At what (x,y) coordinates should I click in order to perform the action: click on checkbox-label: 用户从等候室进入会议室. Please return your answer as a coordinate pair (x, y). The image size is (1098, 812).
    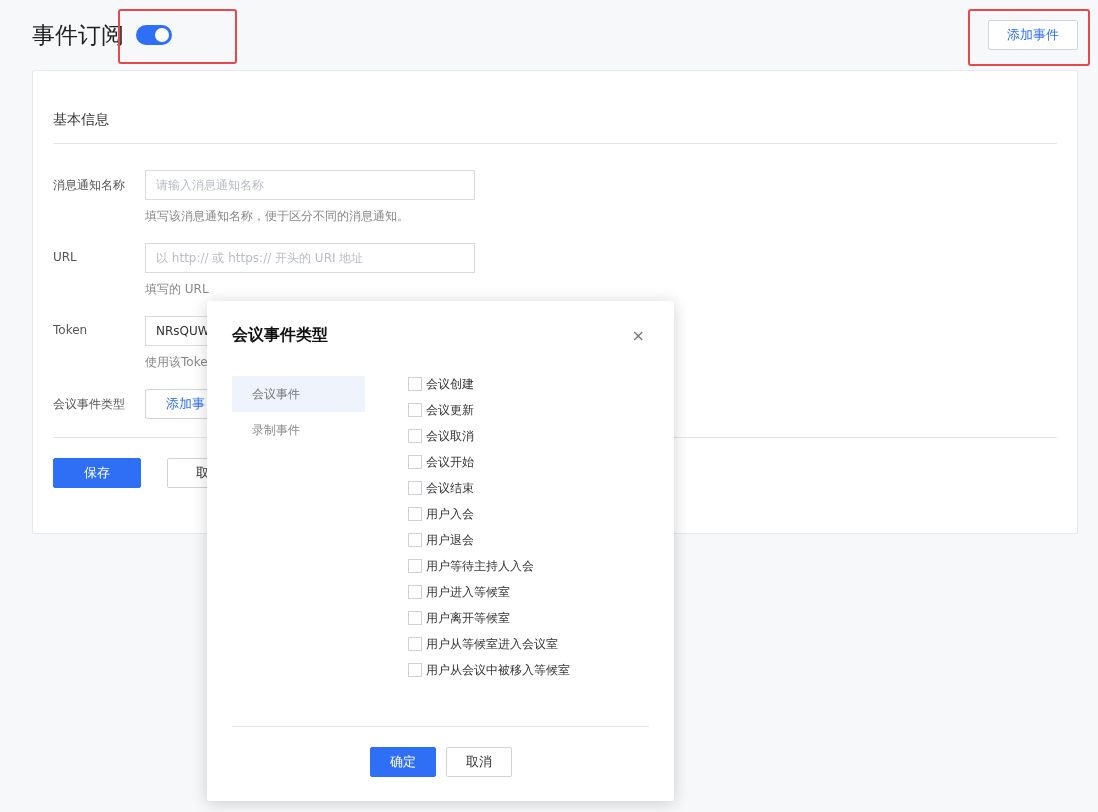
    Looking at the image, I should click on (492, 644).